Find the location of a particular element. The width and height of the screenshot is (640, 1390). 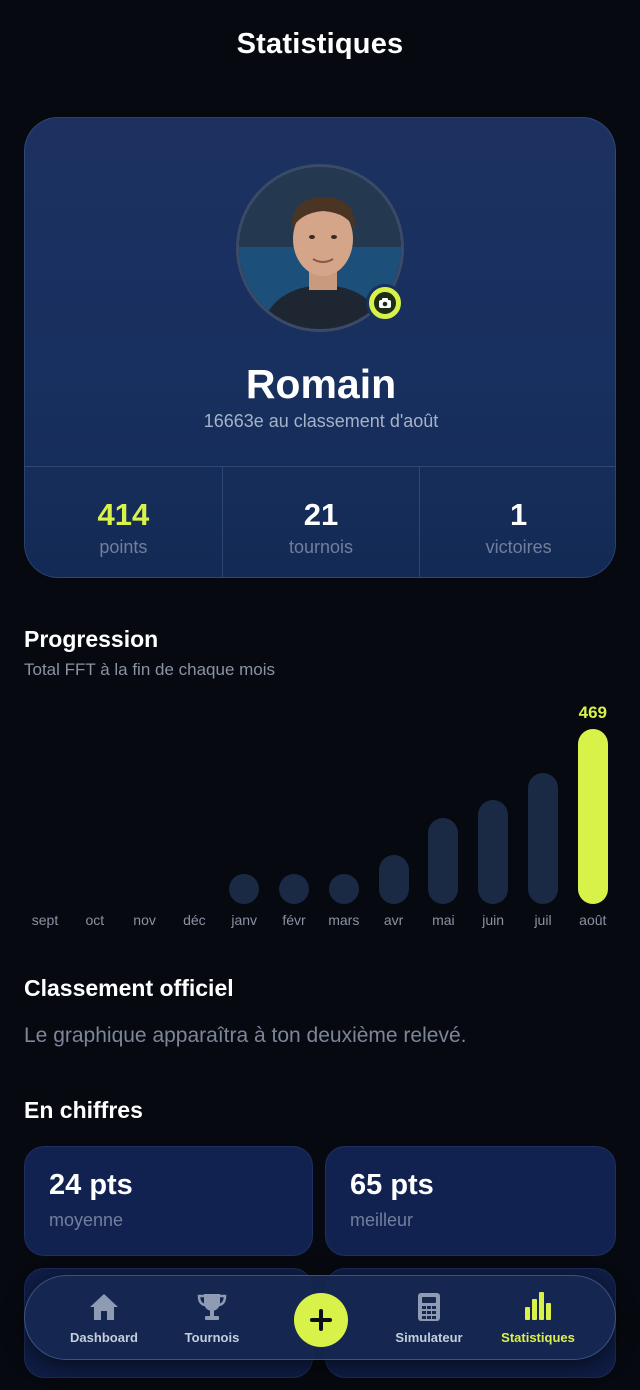

page-title: Statistiques is located at coordinates (320, 44).